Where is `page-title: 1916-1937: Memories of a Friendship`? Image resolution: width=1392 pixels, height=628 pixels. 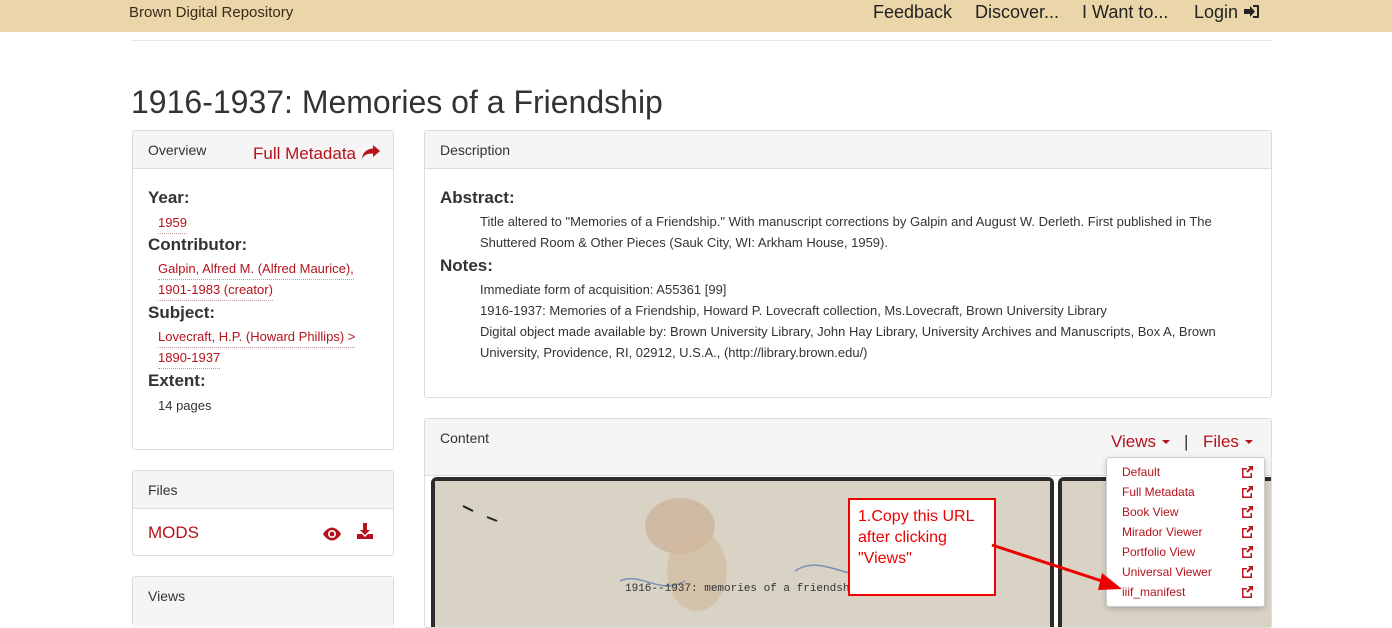
page-title: 1916-1937: Memories of a Friendship is located at coordinates (397, 102).